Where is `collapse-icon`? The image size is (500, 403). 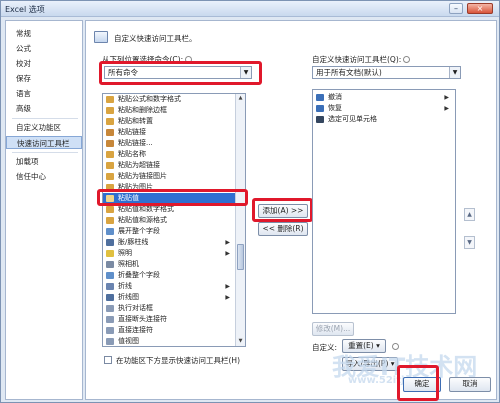 collapse-icon is located at coordinates (110, 275).